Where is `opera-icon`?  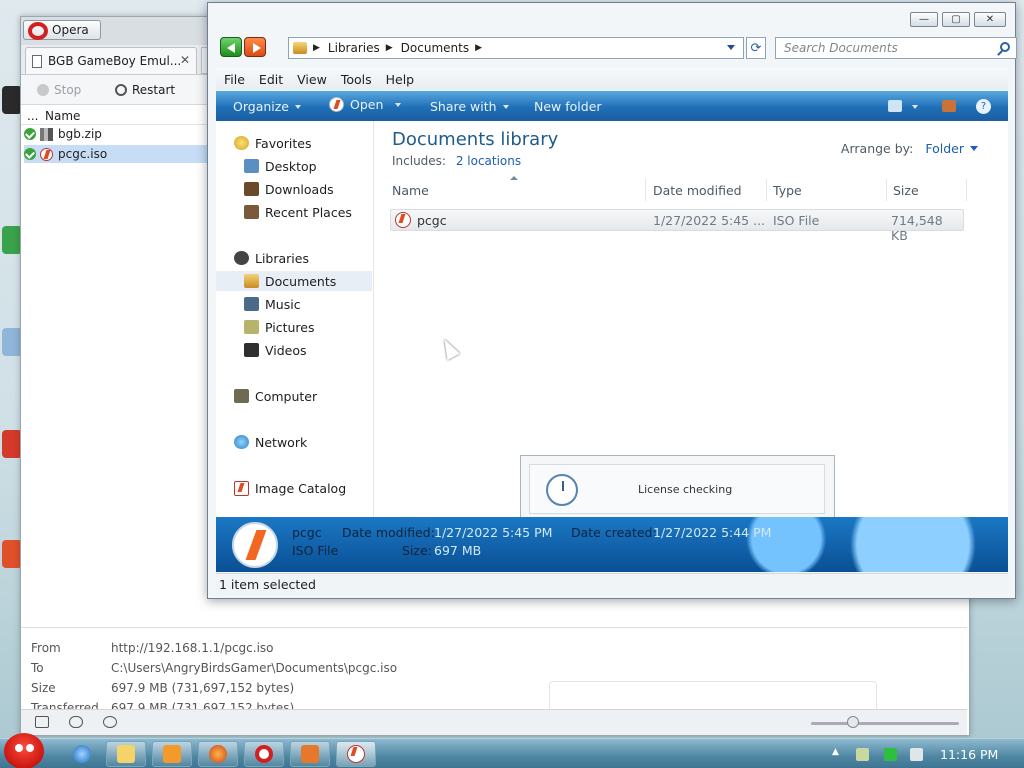 opera-icon is located at coordinates (264, 754).